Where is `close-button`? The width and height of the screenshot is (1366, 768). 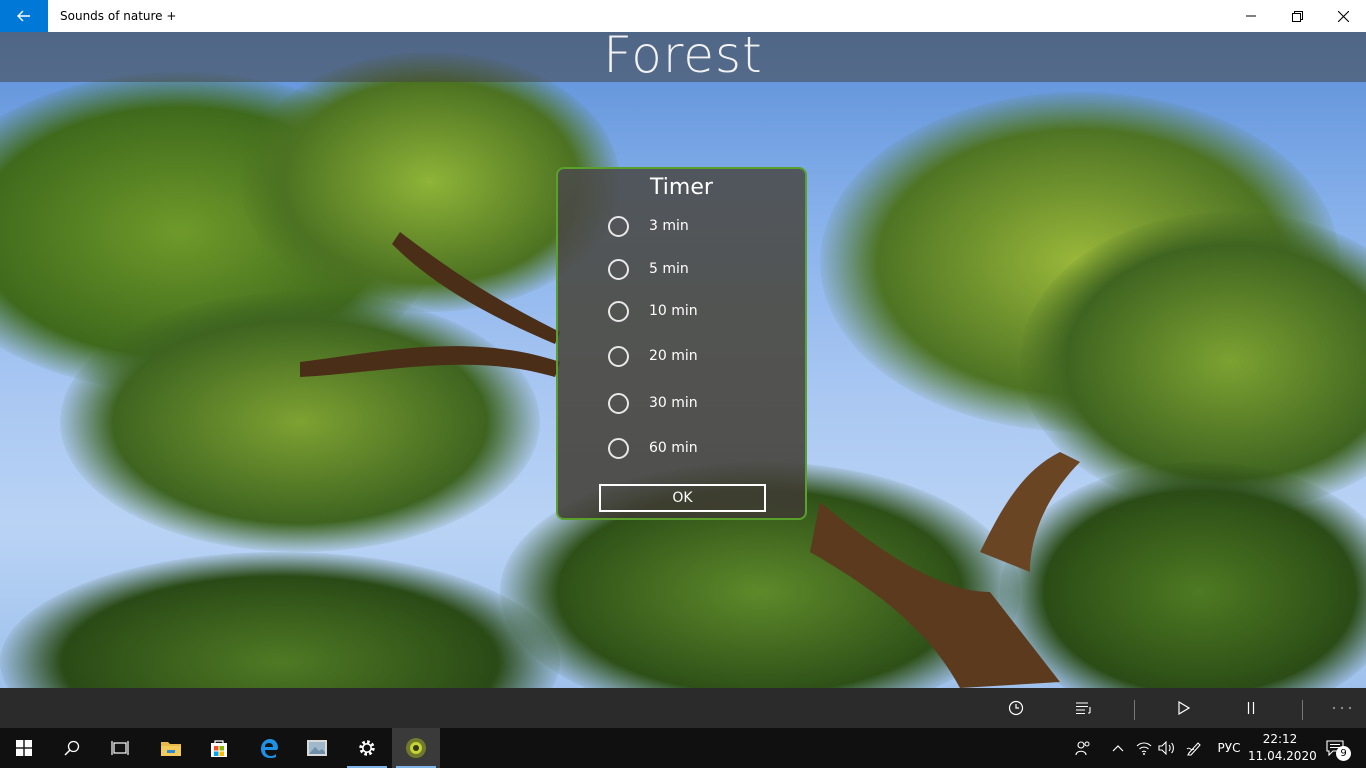 close-button is located at coordinates (1343, 16).